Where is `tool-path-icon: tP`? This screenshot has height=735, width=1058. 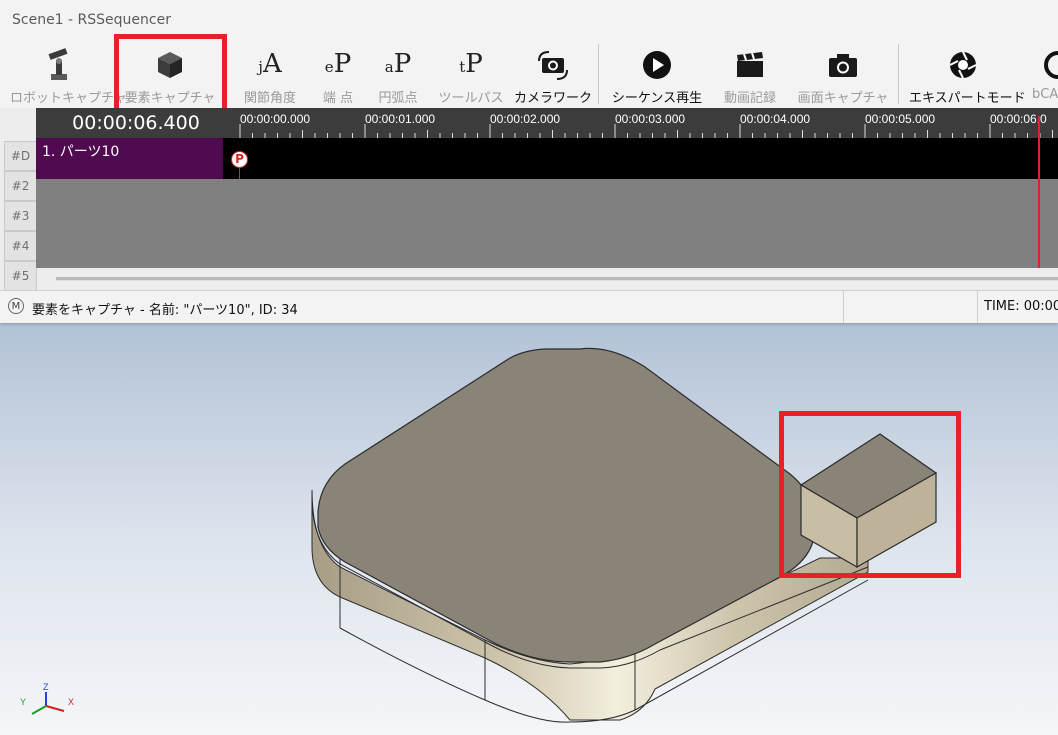 tool-path-icon: tP is located at coordinates (471, 63).